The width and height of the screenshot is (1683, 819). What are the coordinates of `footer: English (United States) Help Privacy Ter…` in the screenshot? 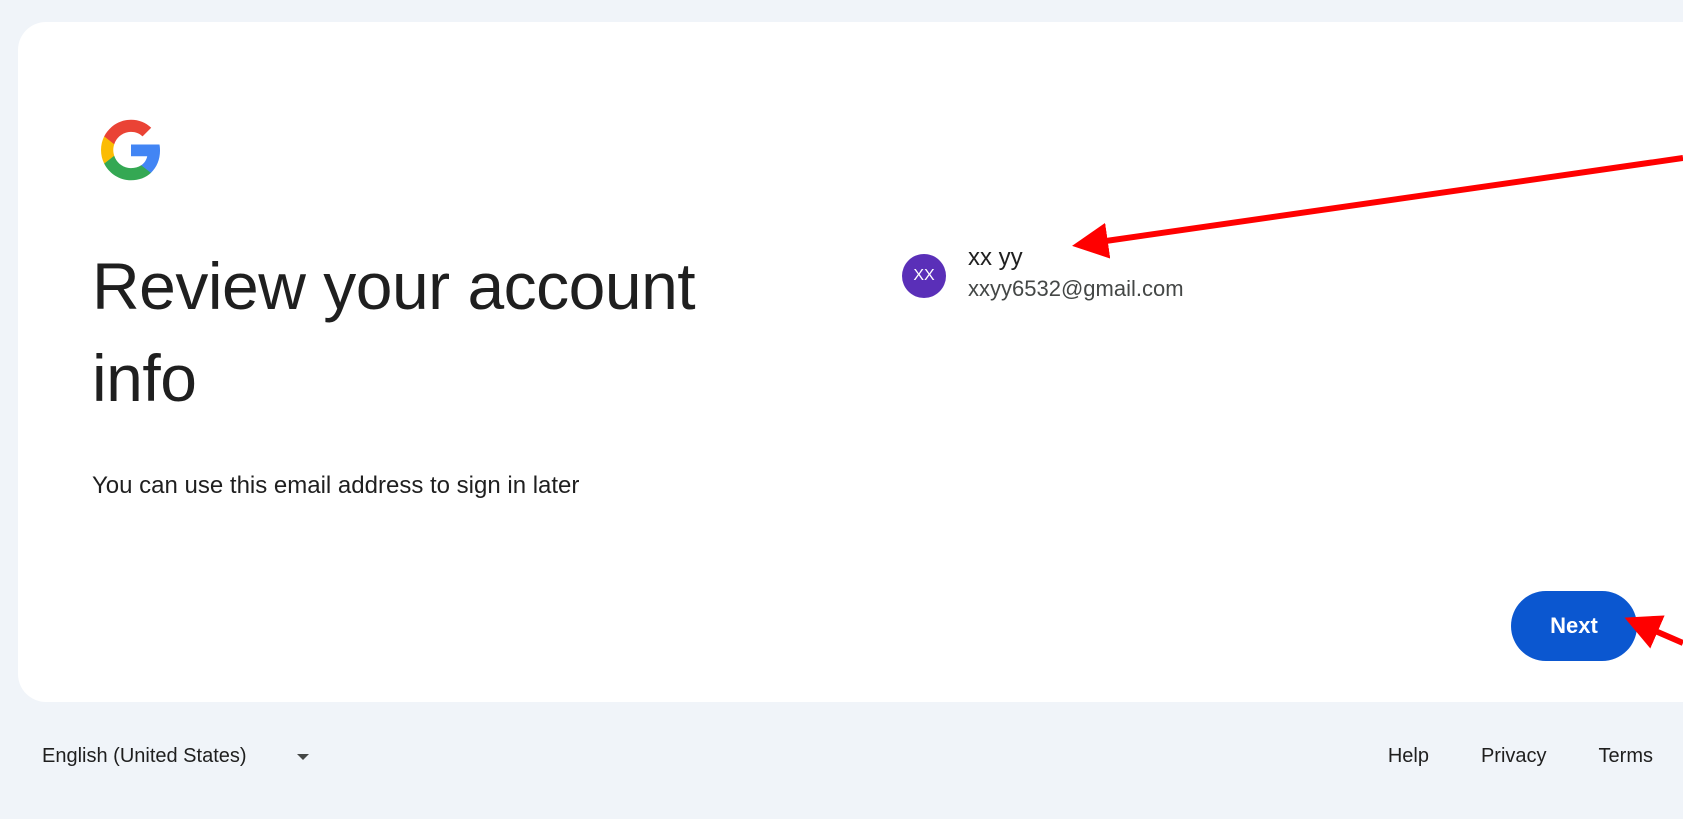 It's located at (841, 760).